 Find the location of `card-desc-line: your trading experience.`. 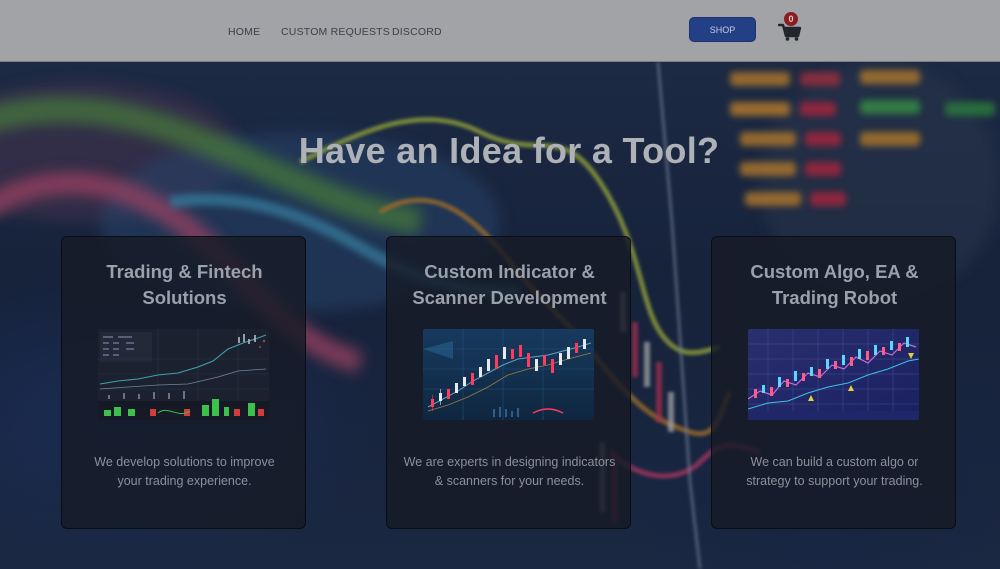

card-desc-line: your trading experience. is located at coordinates (184, 481).